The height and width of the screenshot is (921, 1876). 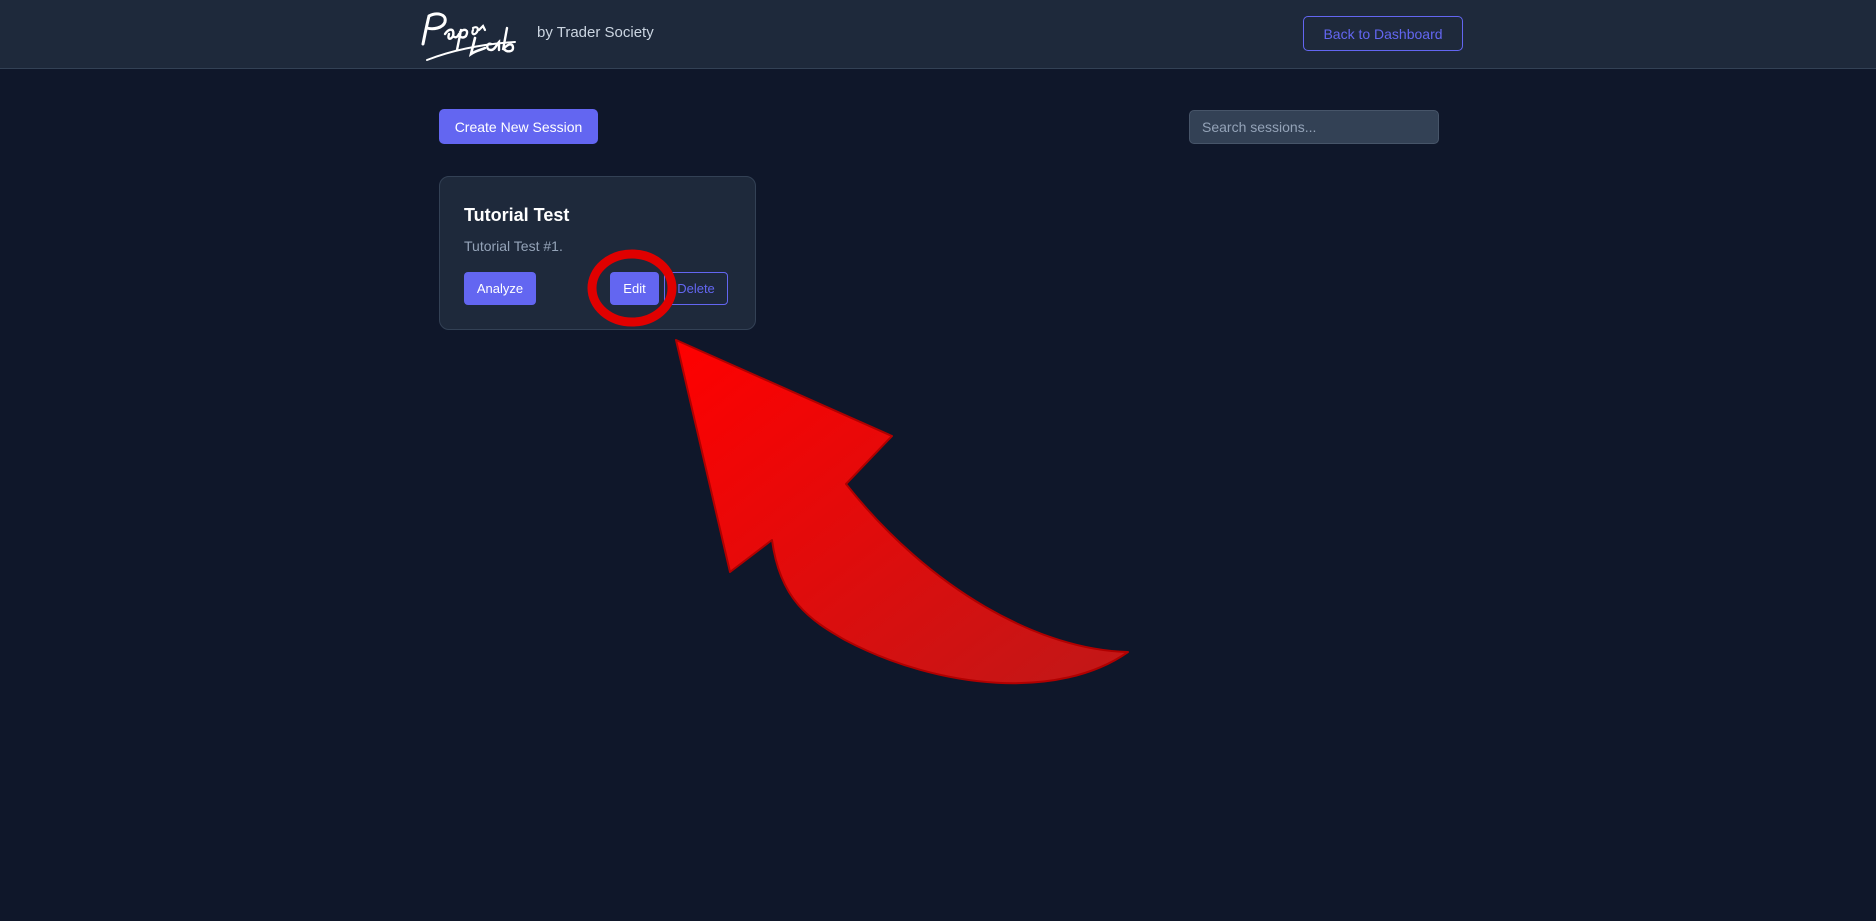 I want to click on search-sessions-input, so click(x=1314, y=127).